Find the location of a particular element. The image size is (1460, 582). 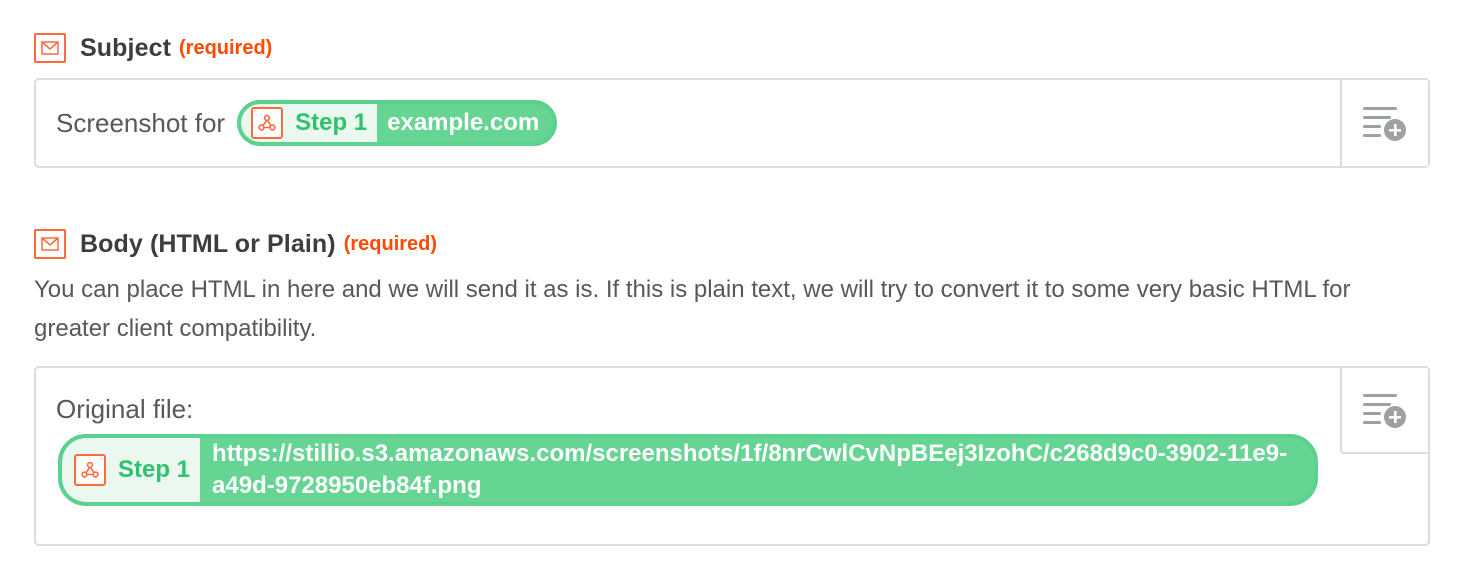

body-header: Body (HTML or Plain) (required) is located at coordinates (732, 244).